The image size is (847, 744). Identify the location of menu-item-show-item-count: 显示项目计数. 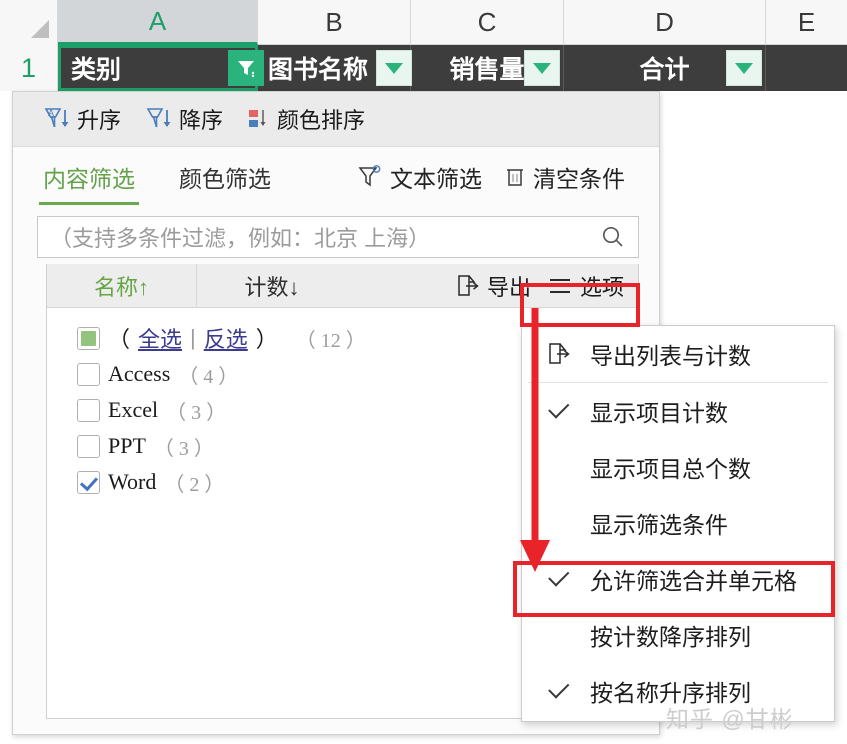
(678, 411).